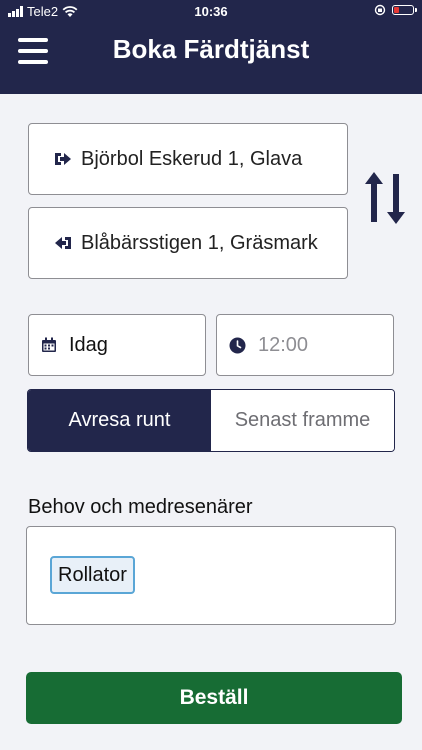 The image size is (422, 750). I want to click on date-value: Idag, so click(88, 344).